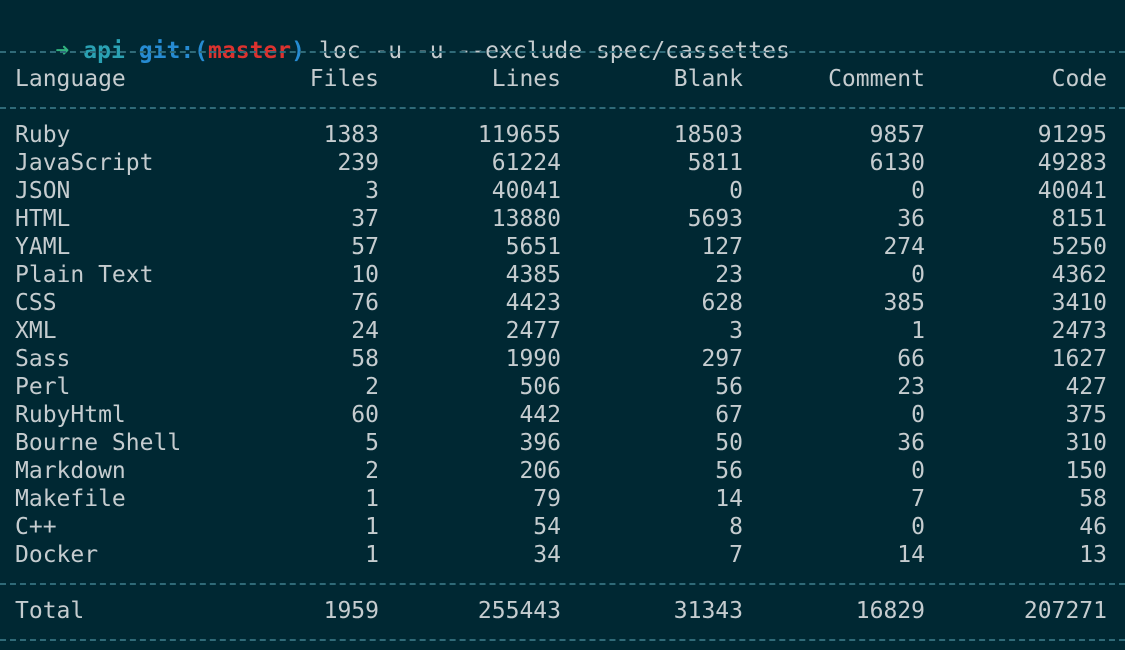 Image resolution: width=1125 pixels, height=650 pixels. Describe the element at coordinates (1079, 219) in the screenshot. I see `cell-code: 8151` at that location.